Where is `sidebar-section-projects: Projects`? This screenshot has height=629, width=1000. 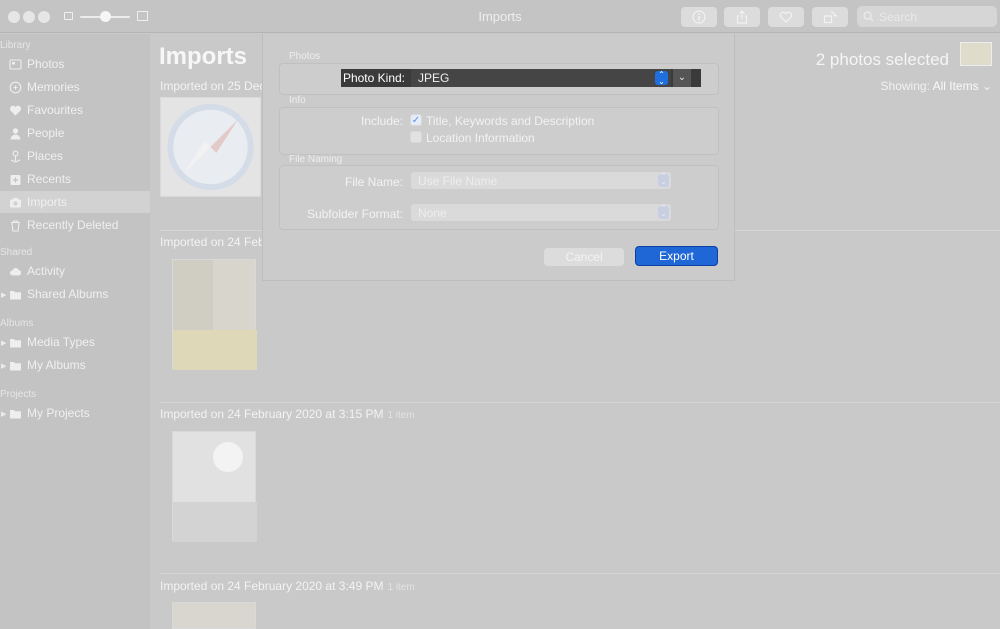 sidebar-section-projects: Projects is located at coordinates (18, 394).